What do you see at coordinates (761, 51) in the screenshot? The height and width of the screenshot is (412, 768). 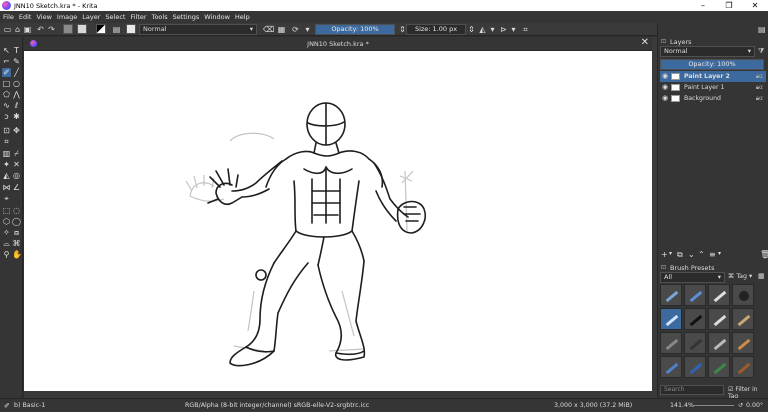 I see `filter-icon: ⧩` at bounding box center [761, 51].